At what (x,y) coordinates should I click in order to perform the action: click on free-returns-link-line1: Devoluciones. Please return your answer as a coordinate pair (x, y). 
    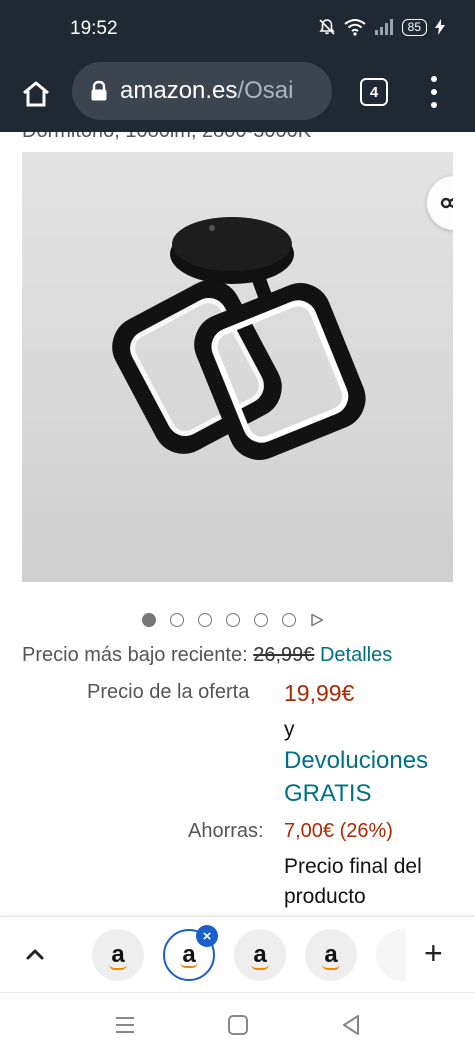
    Looking at the image, I should click on (356, 761).